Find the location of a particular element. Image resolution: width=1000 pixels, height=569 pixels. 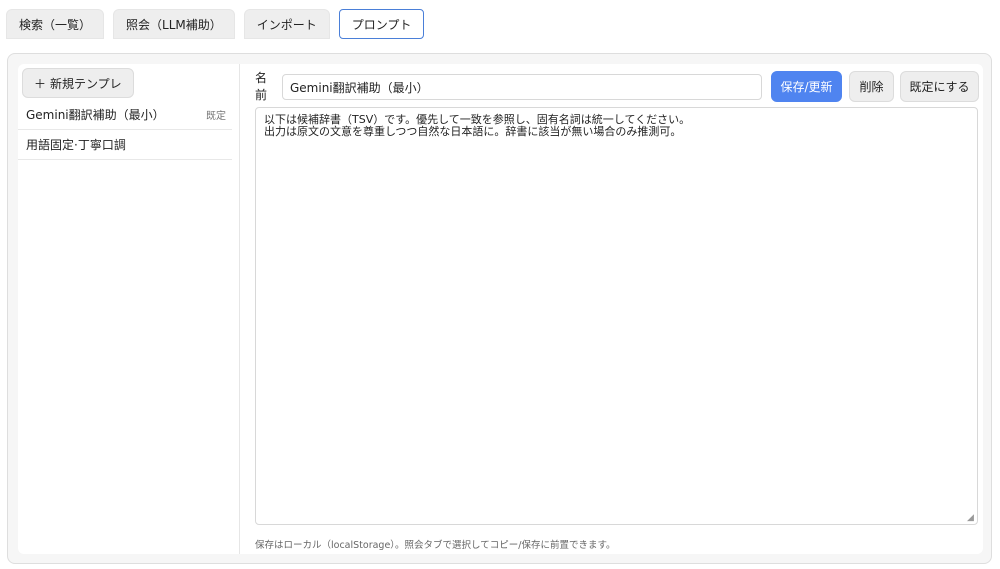

tab-prompt: プロンプト is located at coordinates (381, 24).